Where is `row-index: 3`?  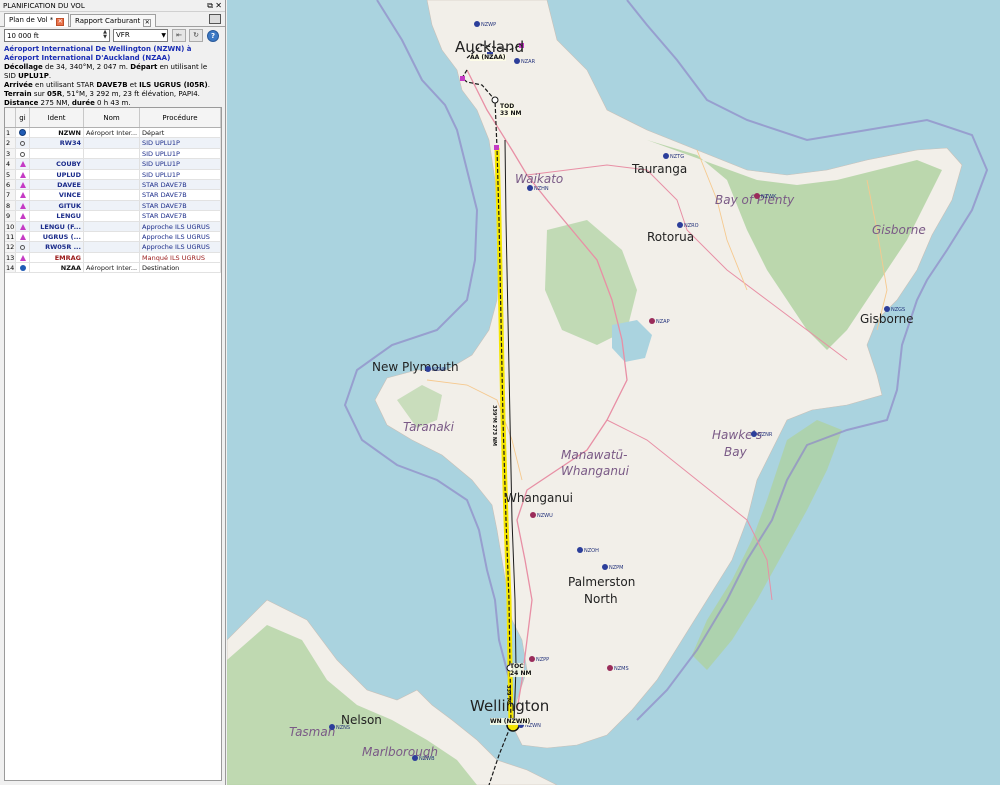
row-index: 3 is located at coordinates (10, 153).